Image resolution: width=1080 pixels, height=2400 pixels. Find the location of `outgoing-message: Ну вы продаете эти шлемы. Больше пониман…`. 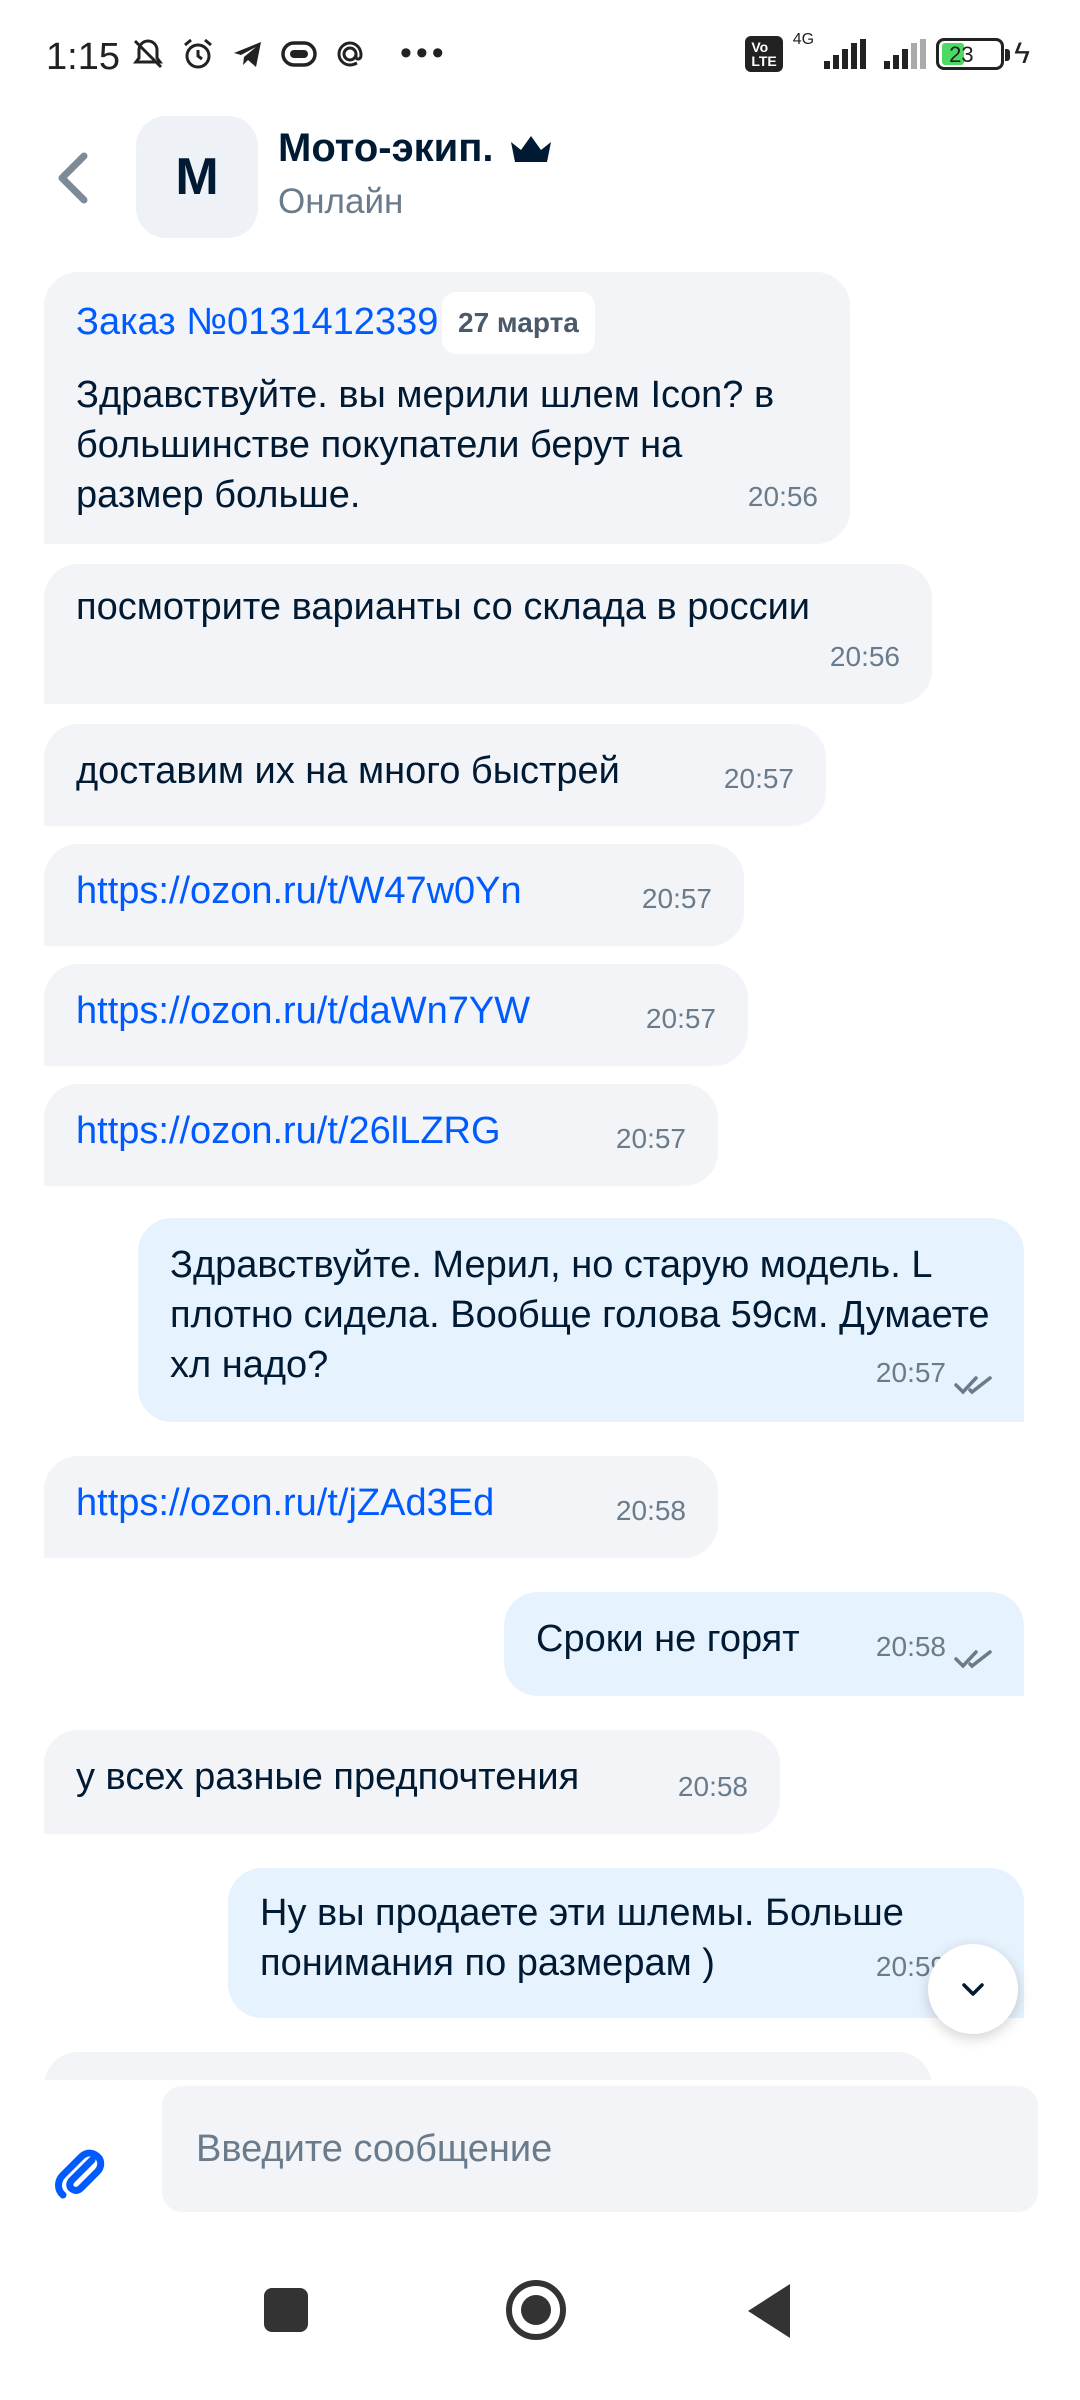

outgoing-message: Ну вы продаете эти шлемы. Больше пониман… is located at coordinates (626, 1943).